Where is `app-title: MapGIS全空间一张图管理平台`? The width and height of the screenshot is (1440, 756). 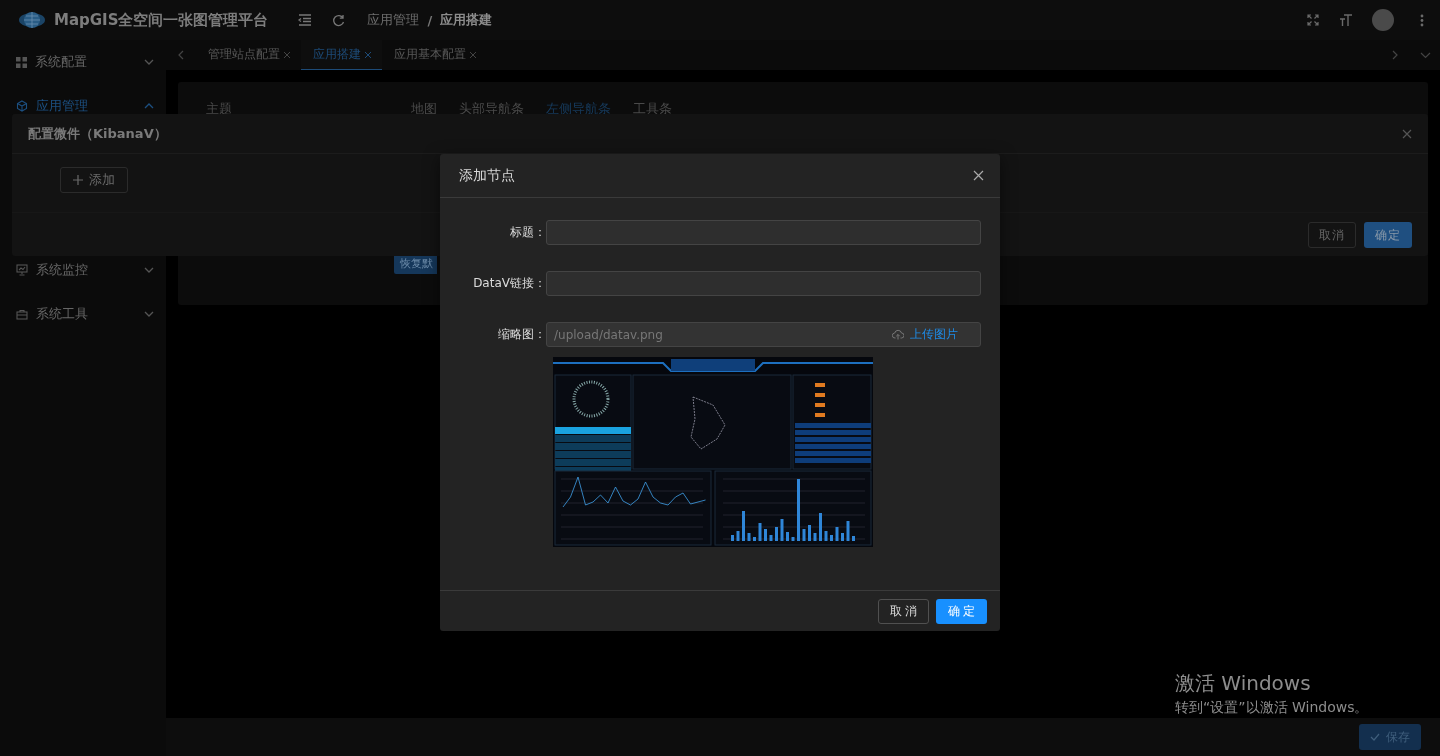
app-title: MapGIS全空间一张图管理平台 is located at coordinates (161, 20).